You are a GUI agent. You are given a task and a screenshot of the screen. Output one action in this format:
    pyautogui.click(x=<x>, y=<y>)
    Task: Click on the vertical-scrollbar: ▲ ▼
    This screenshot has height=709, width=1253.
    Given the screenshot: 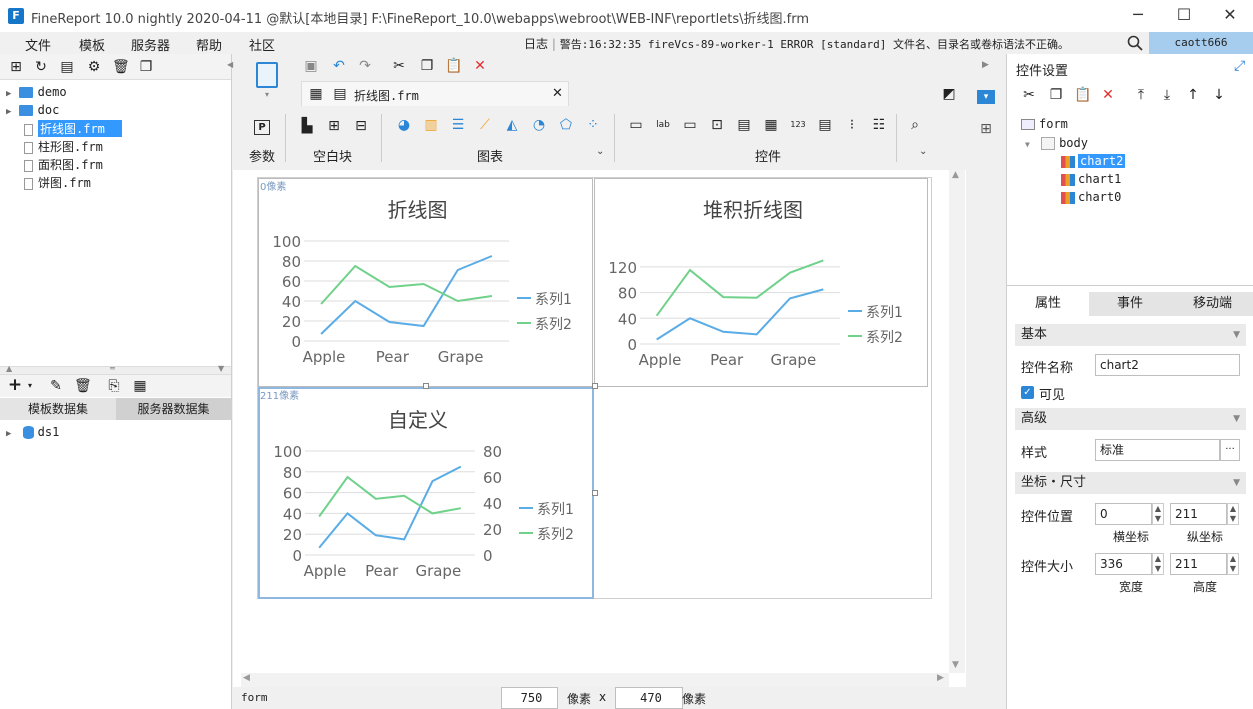 What is the action you would take?
    pyautogui.click(x=957, y=421)
    